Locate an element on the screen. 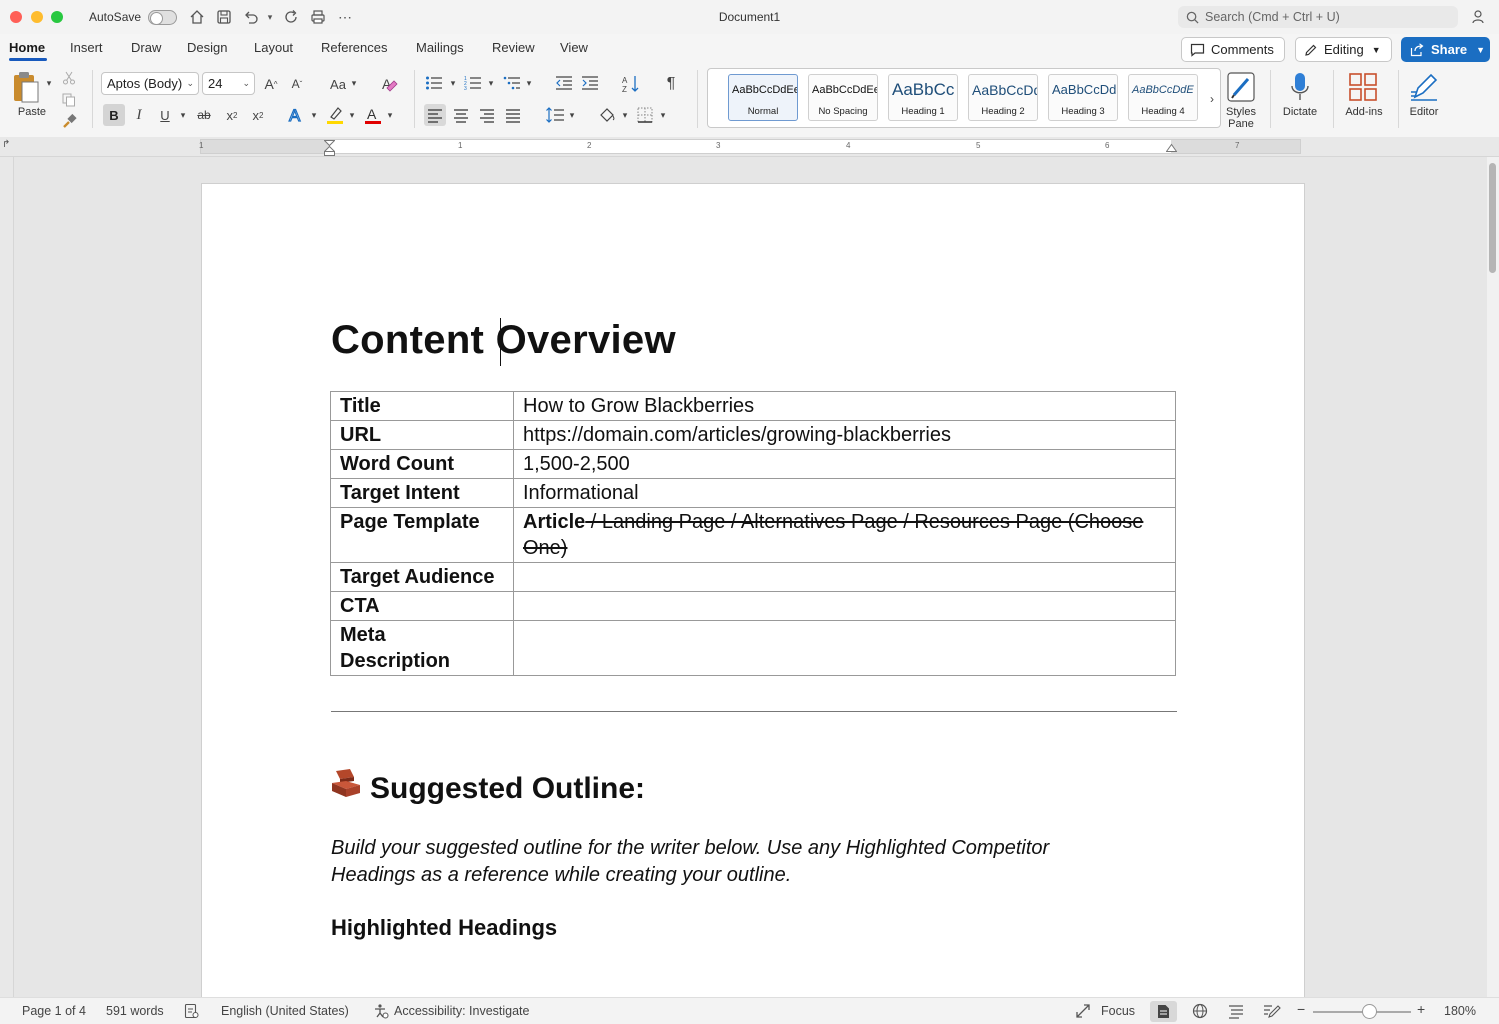 This screenshot has width=1499, height=1024. multilevel-list-icon is located at coordinates (512, 83).